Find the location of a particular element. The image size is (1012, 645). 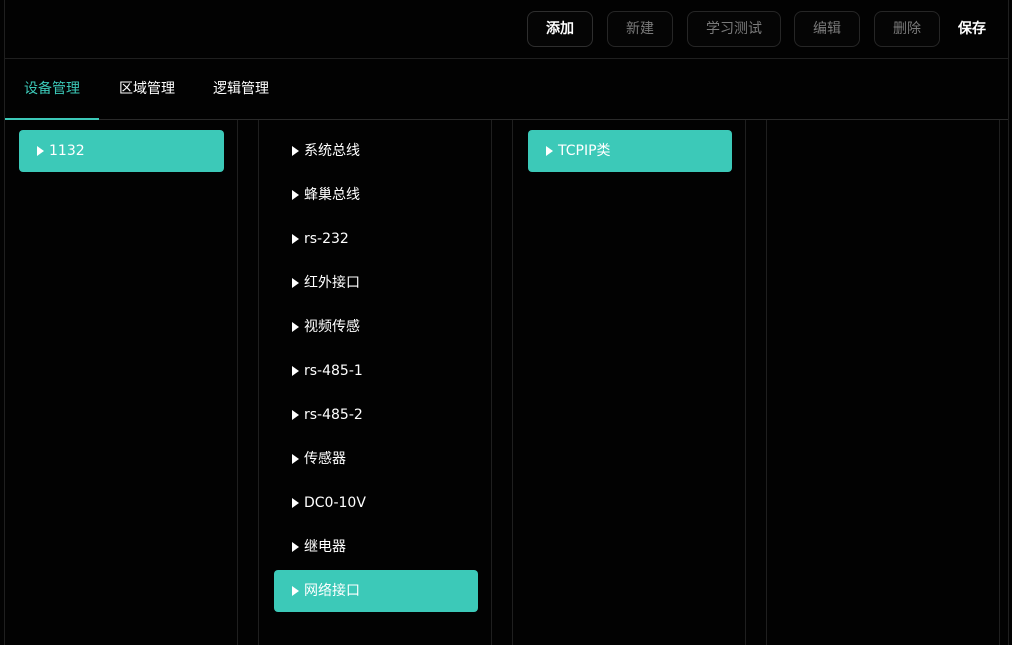

tab-logic-management: 逻辑管理 is located at coordinates (241, 89).